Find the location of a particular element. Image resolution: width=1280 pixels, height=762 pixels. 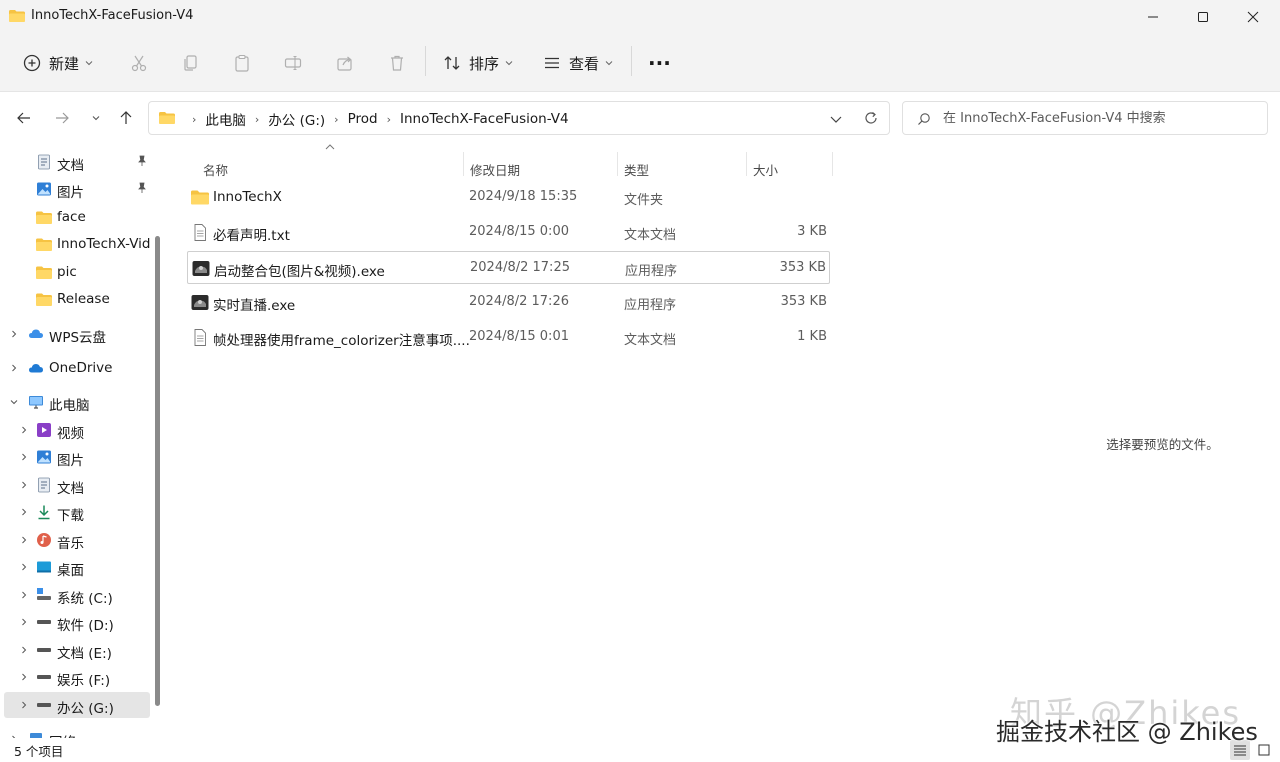

delete-button is located at coordinates (397, 63).